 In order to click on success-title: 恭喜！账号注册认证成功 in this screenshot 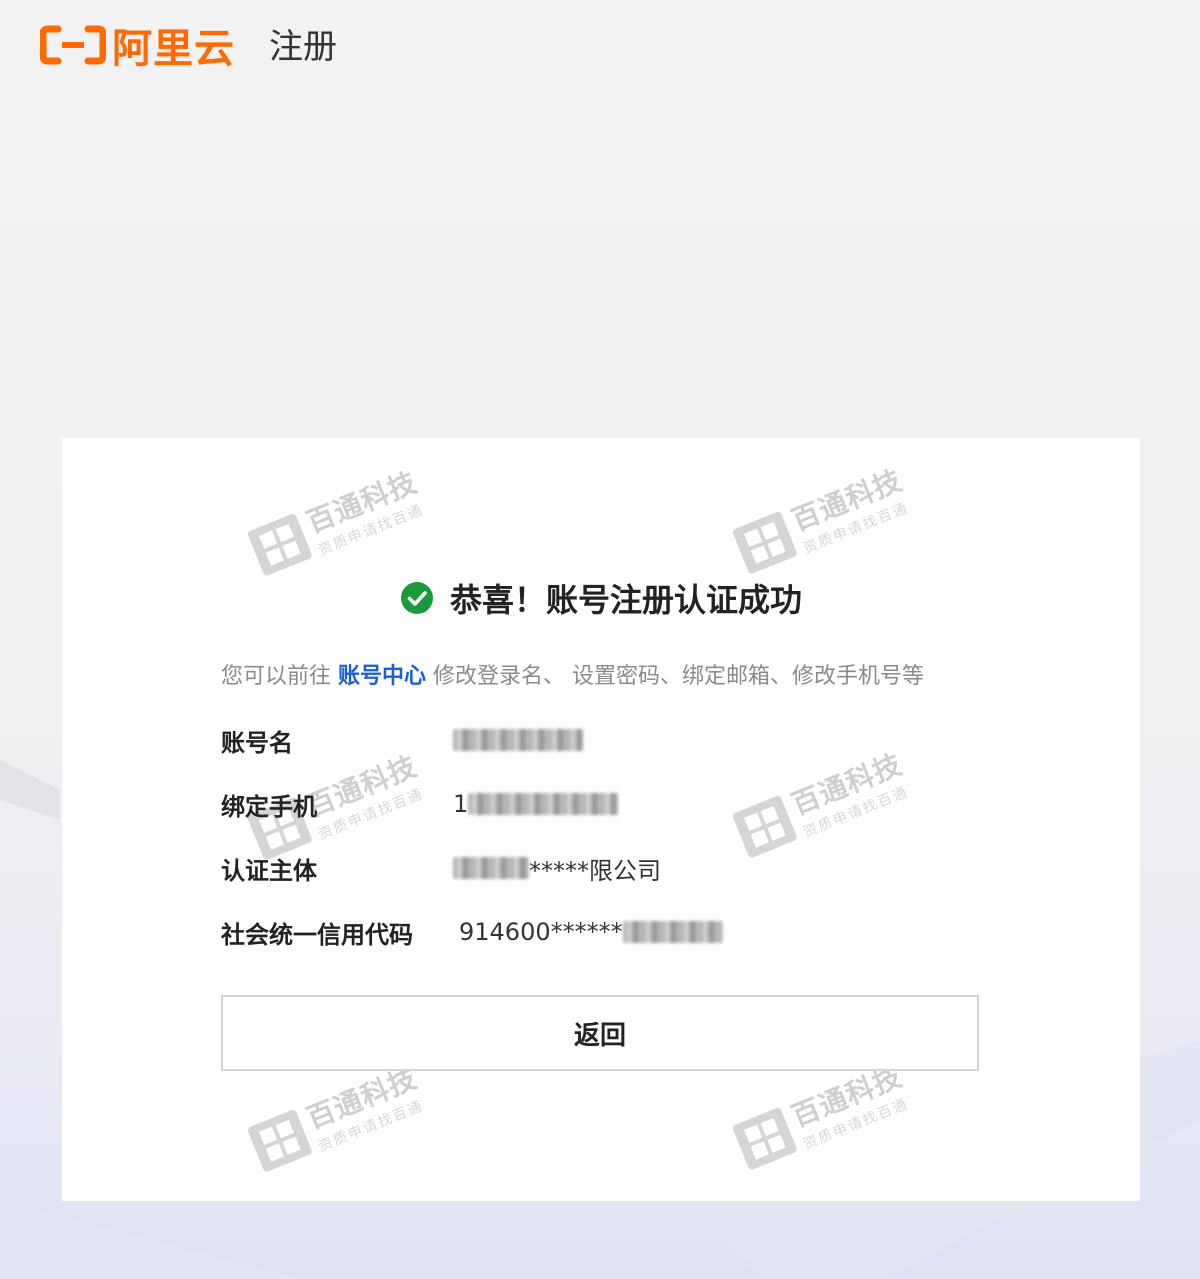, I will do `click(625, 600)`.